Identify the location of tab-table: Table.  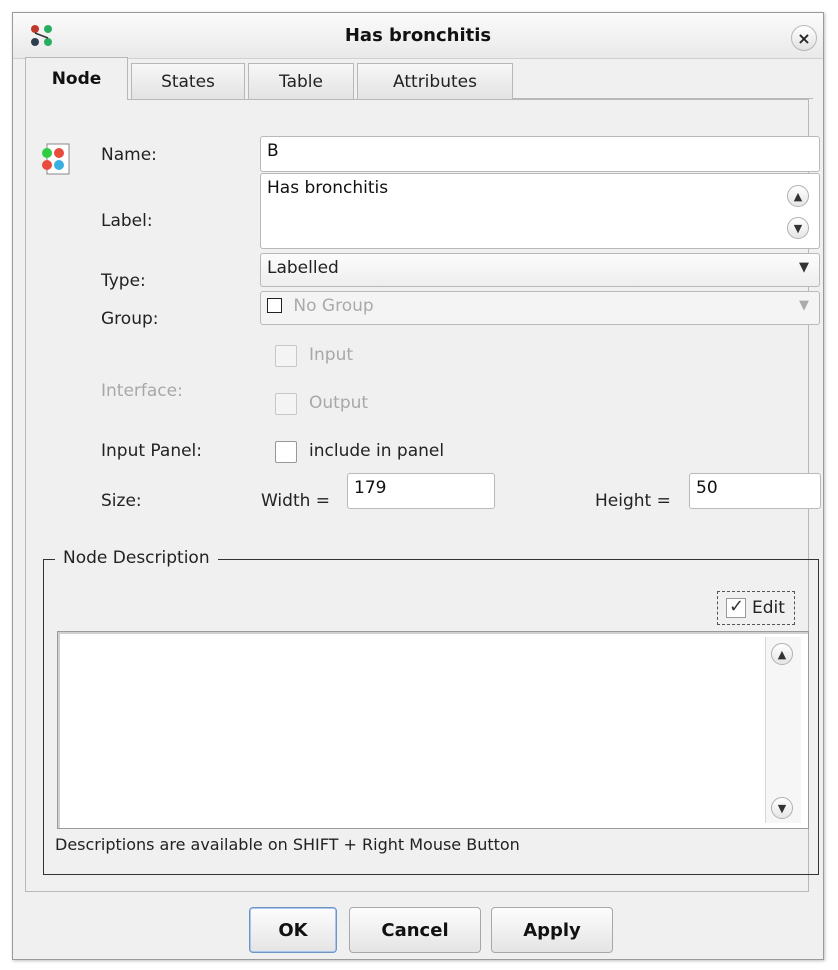
(301, 81).